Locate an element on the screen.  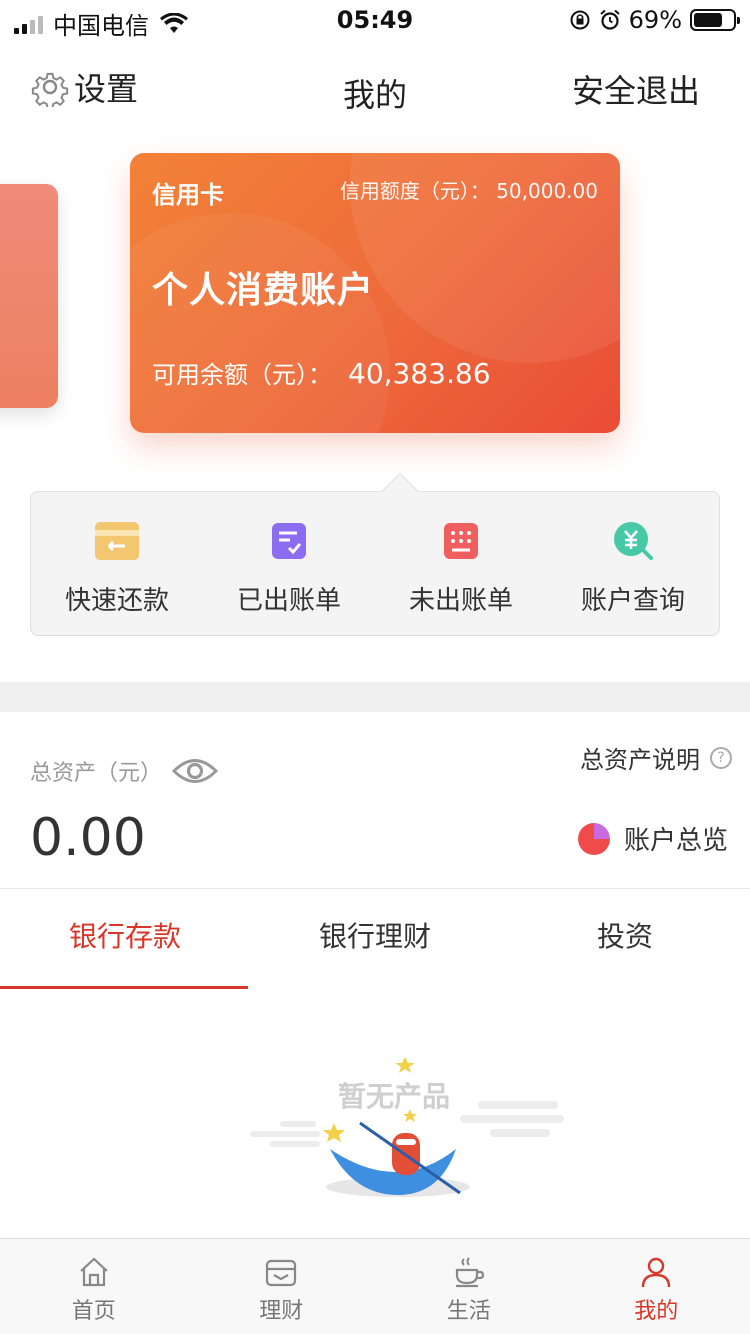
total-assets-help: 总资产说明 ? is located at coordinates (656, 757).